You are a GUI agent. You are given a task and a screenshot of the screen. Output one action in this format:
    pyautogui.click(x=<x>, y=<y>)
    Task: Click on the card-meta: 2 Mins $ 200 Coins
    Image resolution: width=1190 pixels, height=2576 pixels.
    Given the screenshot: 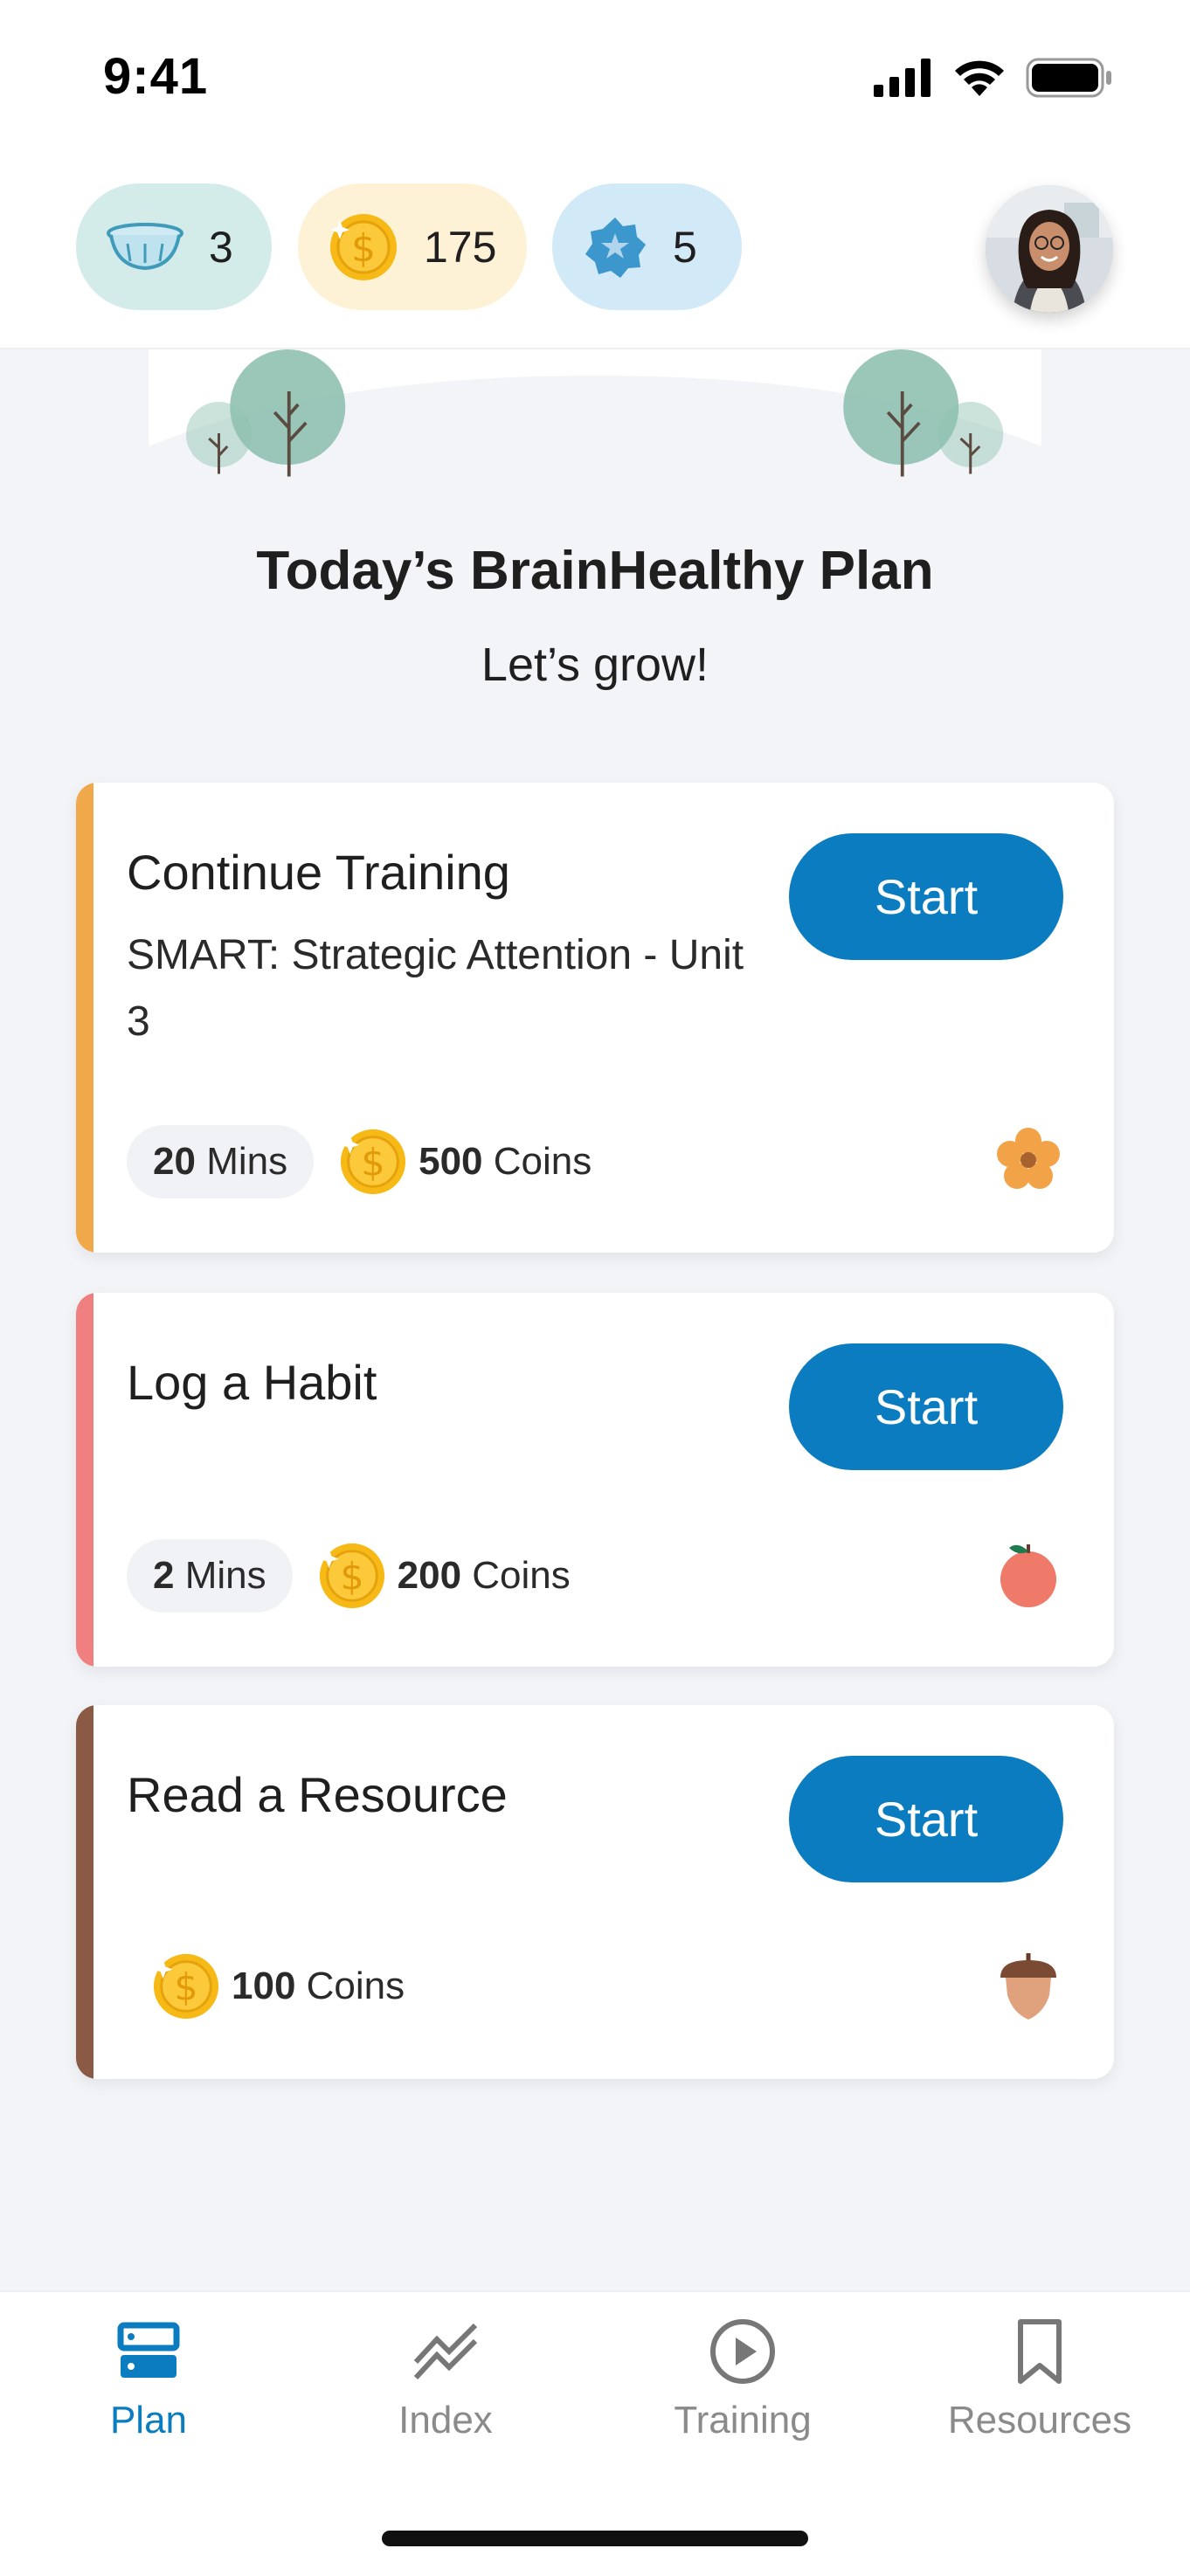 What is the action you would take?
    pyautogui.click(x=349, y=1576)
    